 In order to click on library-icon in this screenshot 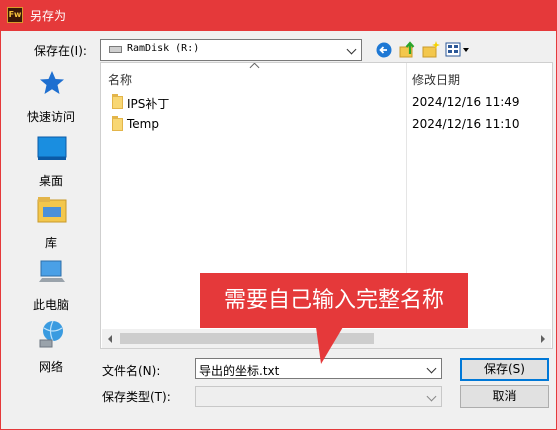, I will do `click(52, 210)`.